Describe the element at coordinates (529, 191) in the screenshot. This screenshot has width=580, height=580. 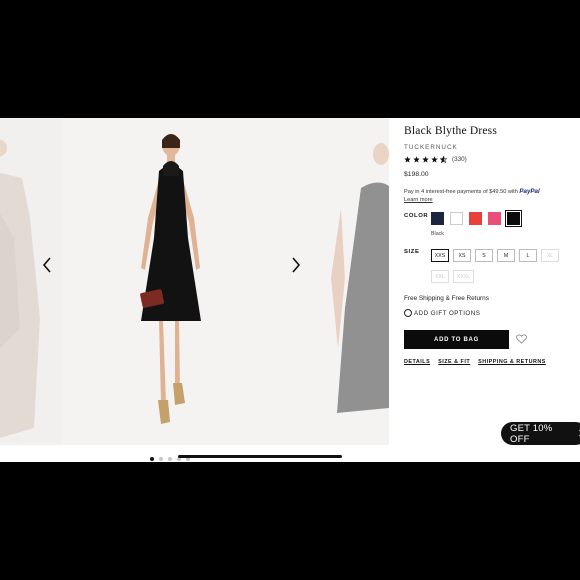
I see `paypal-logo: PayPal` at that location.